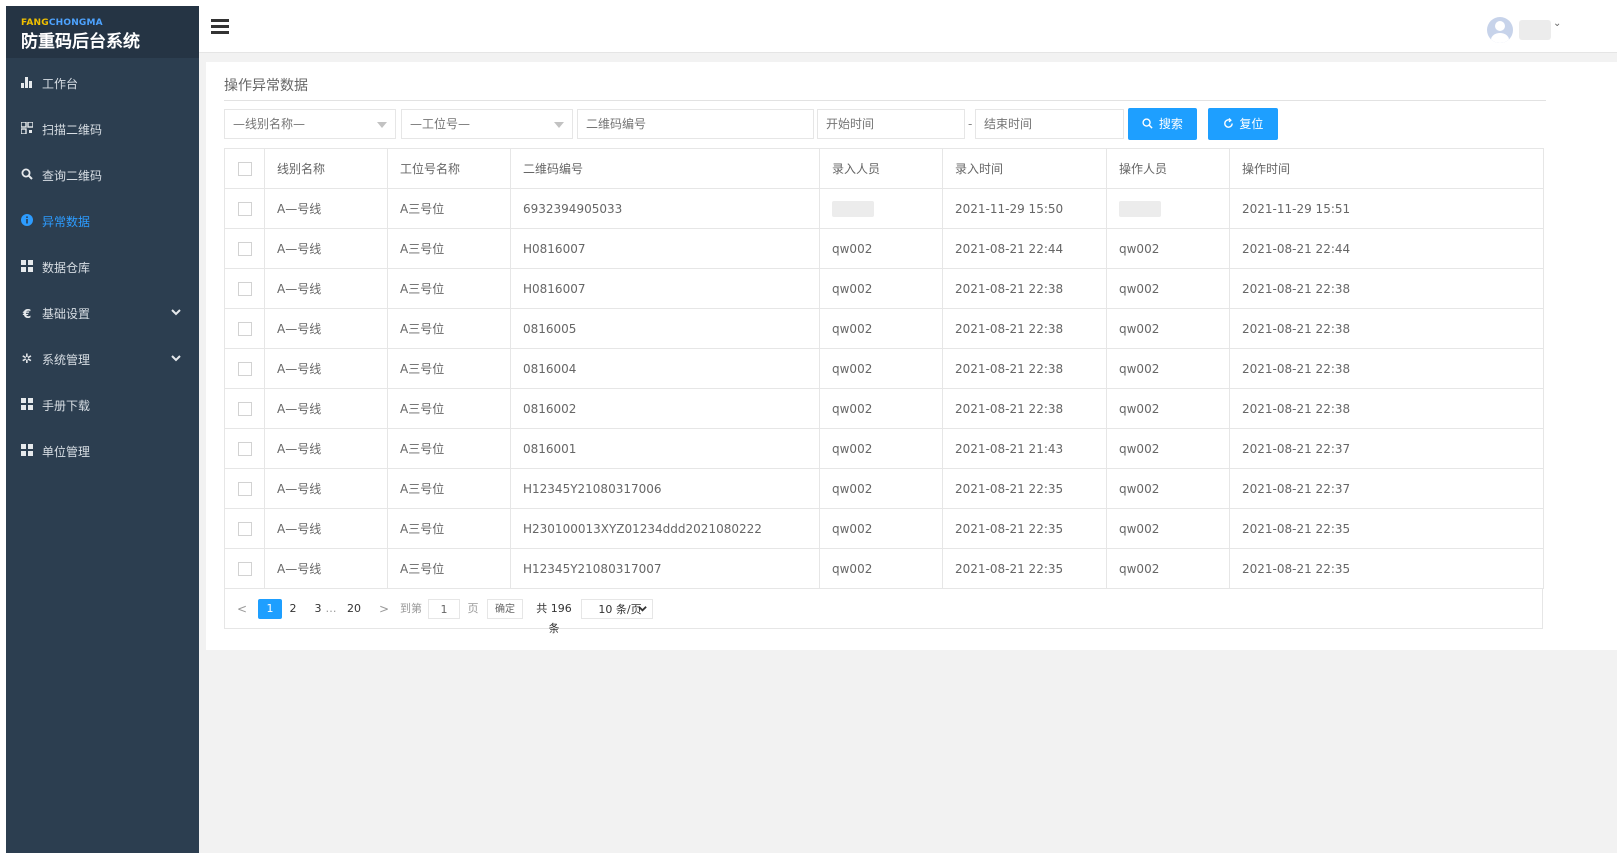 This screenshot has height=853, width=1617. Describe the element at coordinates (293, 609) in the screenshot. I see `page-button: 2` at that location.